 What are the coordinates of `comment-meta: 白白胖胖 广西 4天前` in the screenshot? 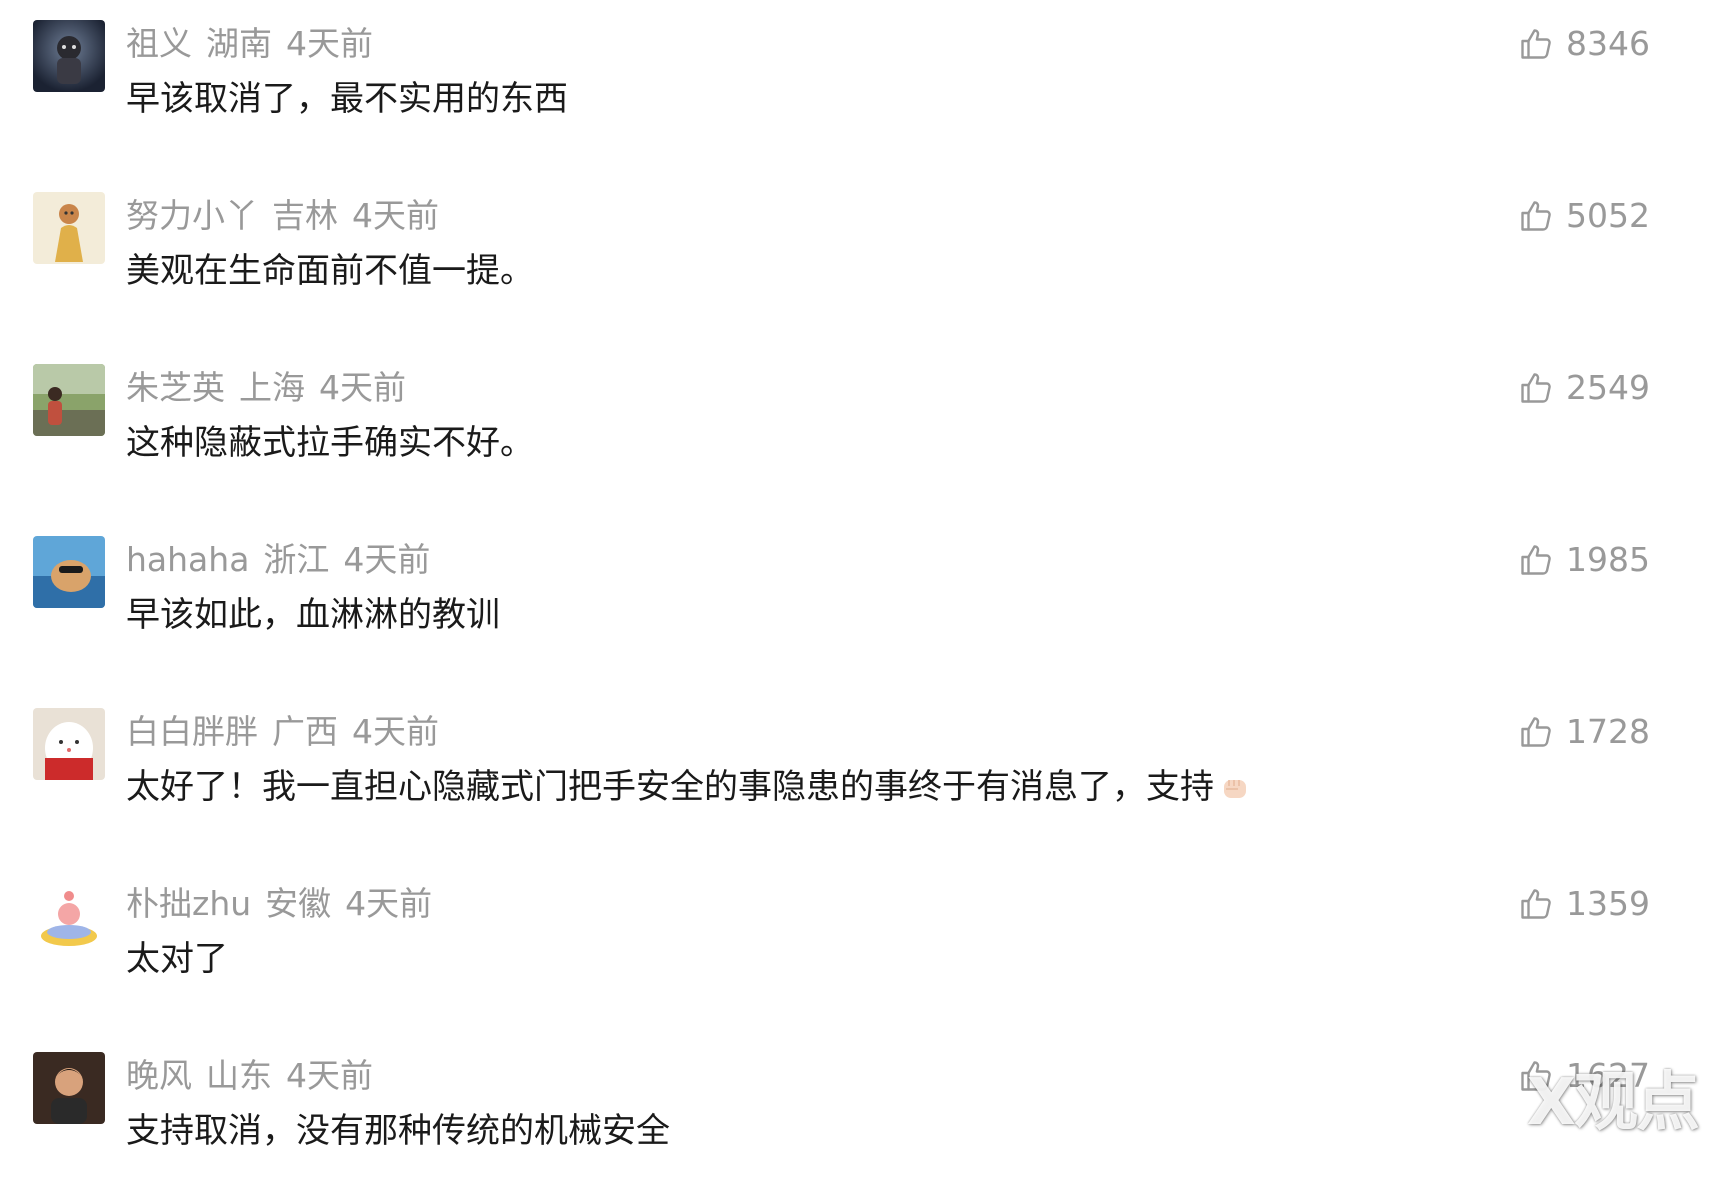 It's located at (289, 732).